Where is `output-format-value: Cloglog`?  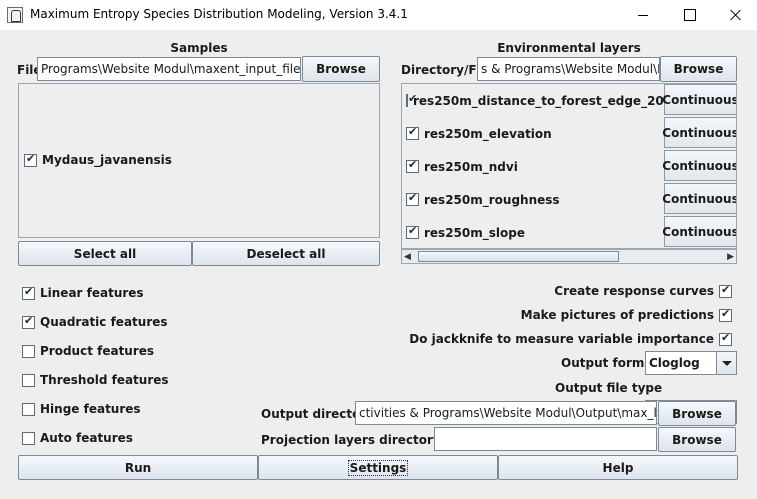 output-format-value: Cloglog is located at coordinates (674, 363).